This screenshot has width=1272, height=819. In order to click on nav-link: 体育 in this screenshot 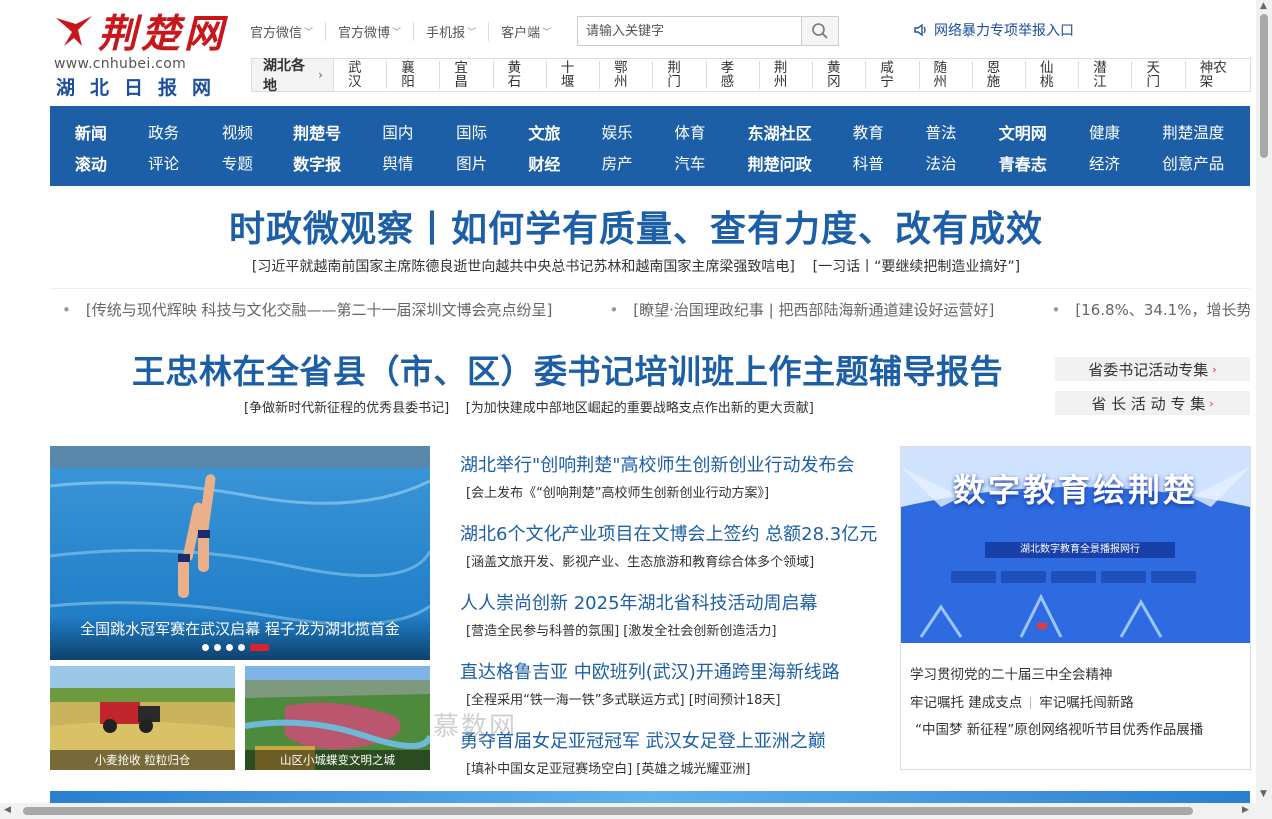, I will do `click(690, 132)`.